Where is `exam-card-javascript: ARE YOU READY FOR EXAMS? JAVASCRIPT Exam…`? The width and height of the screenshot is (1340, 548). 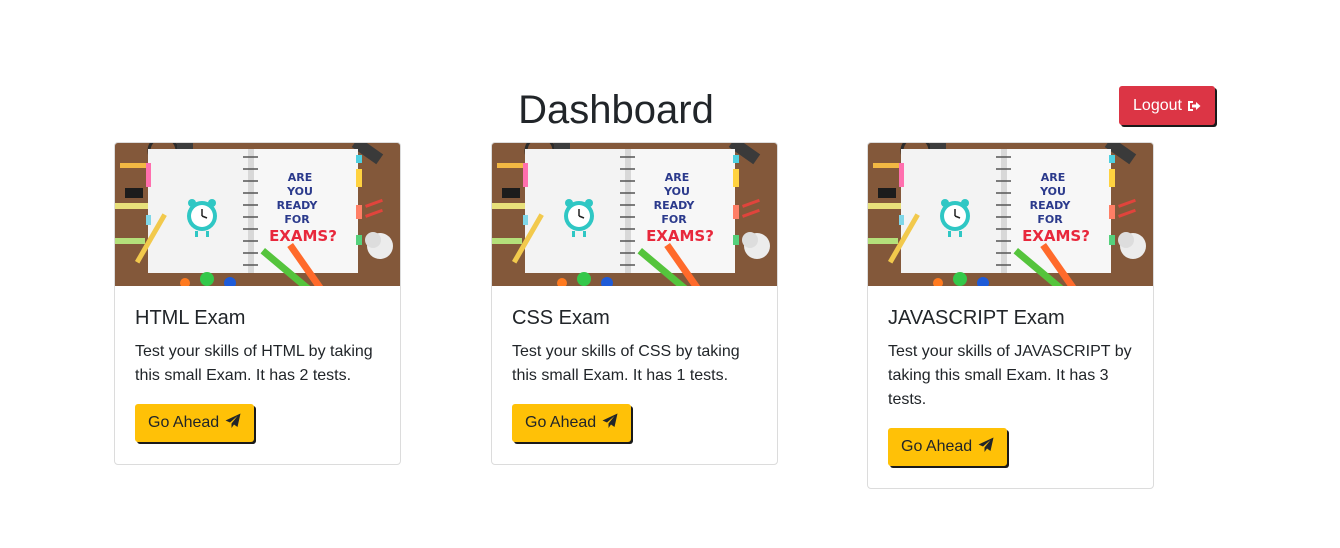
exam-card-javascript: ARE YOU READY FOR EXAMS? JAVASCRIPT Exam… is located at coordinates (1010, 315).